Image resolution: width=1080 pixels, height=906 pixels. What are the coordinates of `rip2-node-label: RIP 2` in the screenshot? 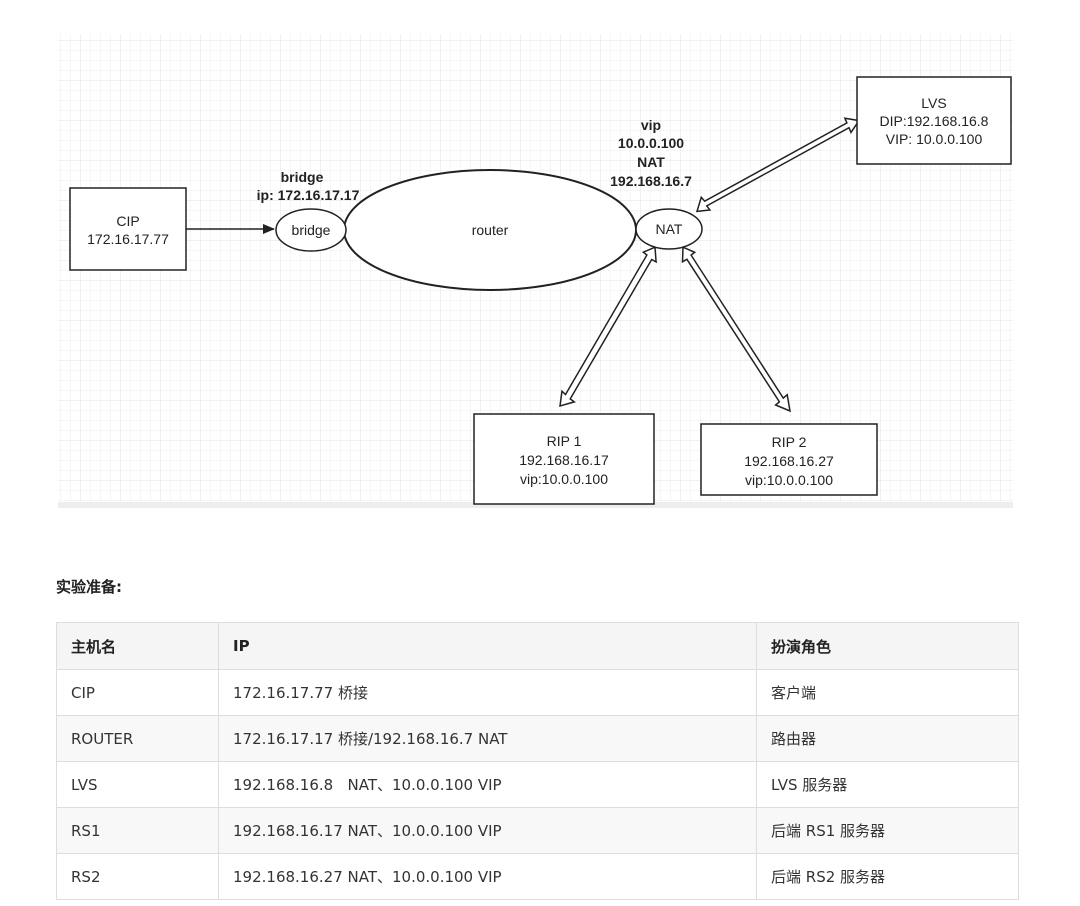 It's located at (789, 442).